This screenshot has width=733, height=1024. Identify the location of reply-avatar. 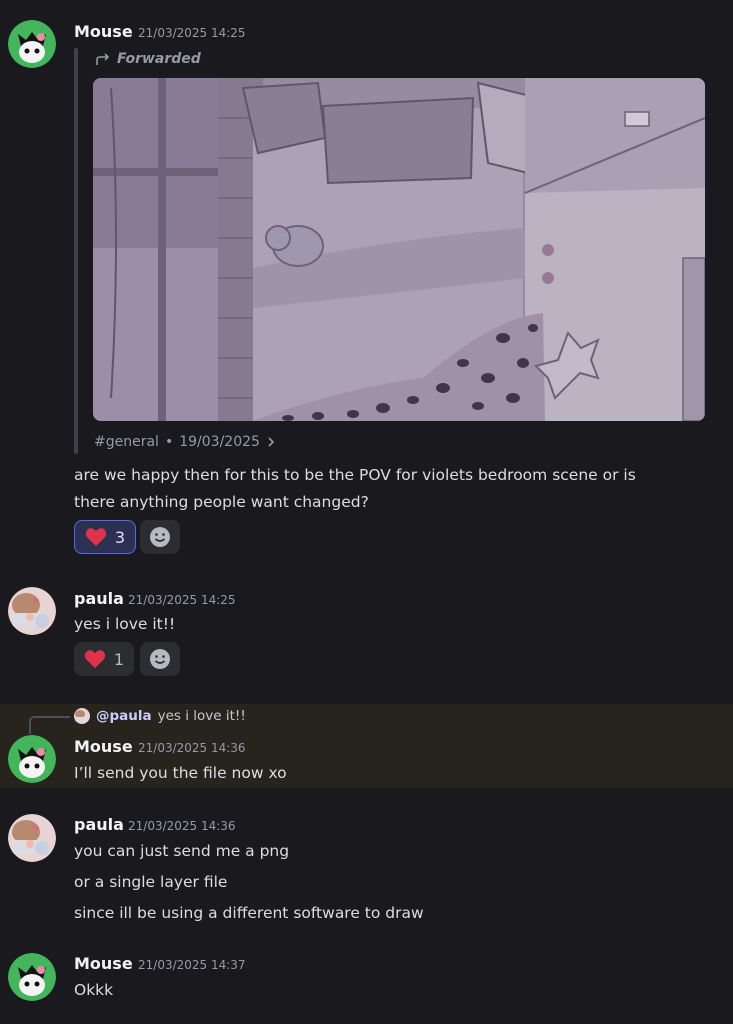
(82, 716).